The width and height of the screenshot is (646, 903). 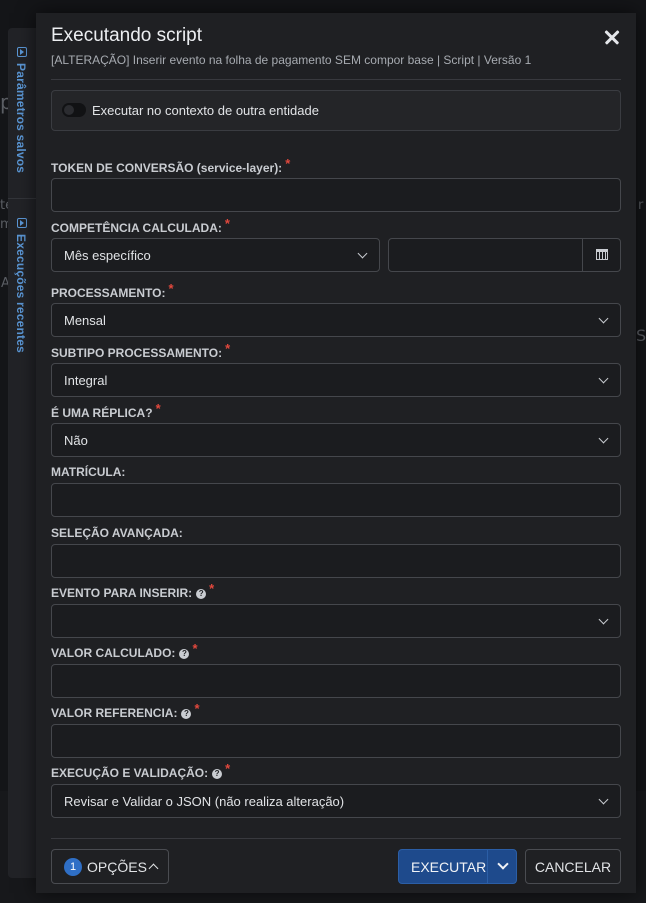 I want to click on date-picker-divider, so click(x=582, y=255).